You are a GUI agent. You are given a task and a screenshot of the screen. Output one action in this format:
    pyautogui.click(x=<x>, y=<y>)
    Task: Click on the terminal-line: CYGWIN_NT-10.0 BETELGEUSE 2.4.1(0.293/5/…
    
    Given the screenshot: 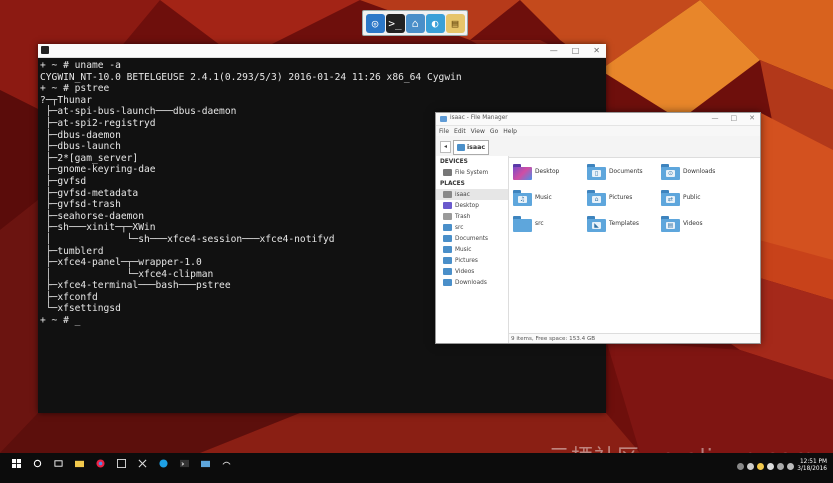 What is the action you would take?
    pyautogui.click(x=251, y=77)
    